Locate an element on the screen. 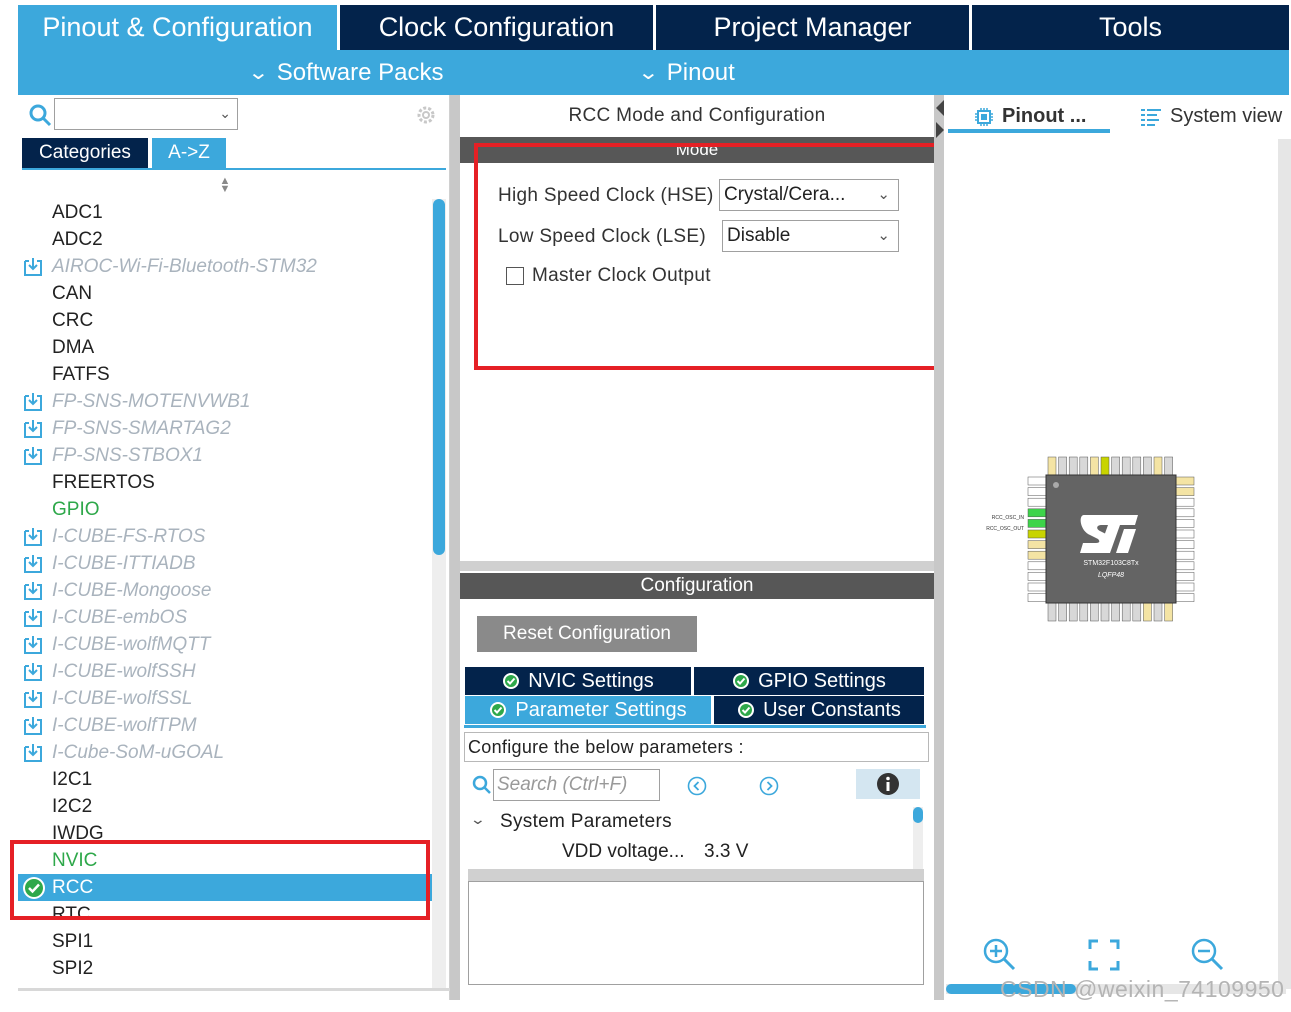 The height and width of the screenshot is (1012, 1291). category-item-fp-sns-stbox1: FP-SNS-STBOX1 is located at coordinates (225, 455).